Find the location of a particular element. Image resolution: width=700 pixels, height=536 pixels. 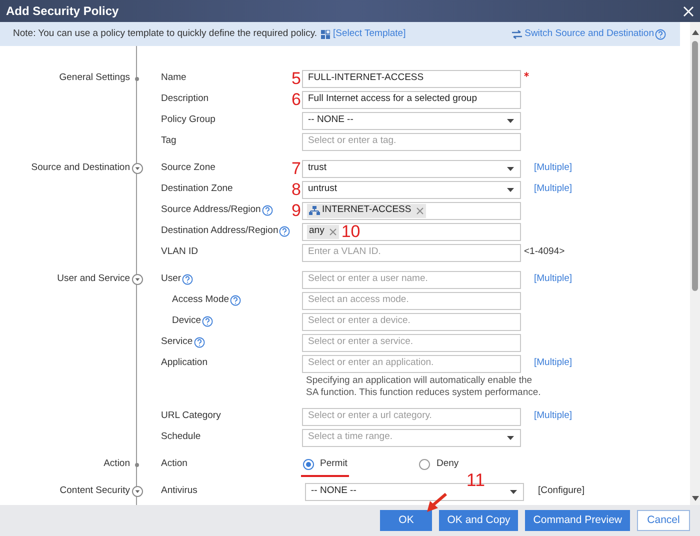

field-label: Device is located at coordinates (187, 321).